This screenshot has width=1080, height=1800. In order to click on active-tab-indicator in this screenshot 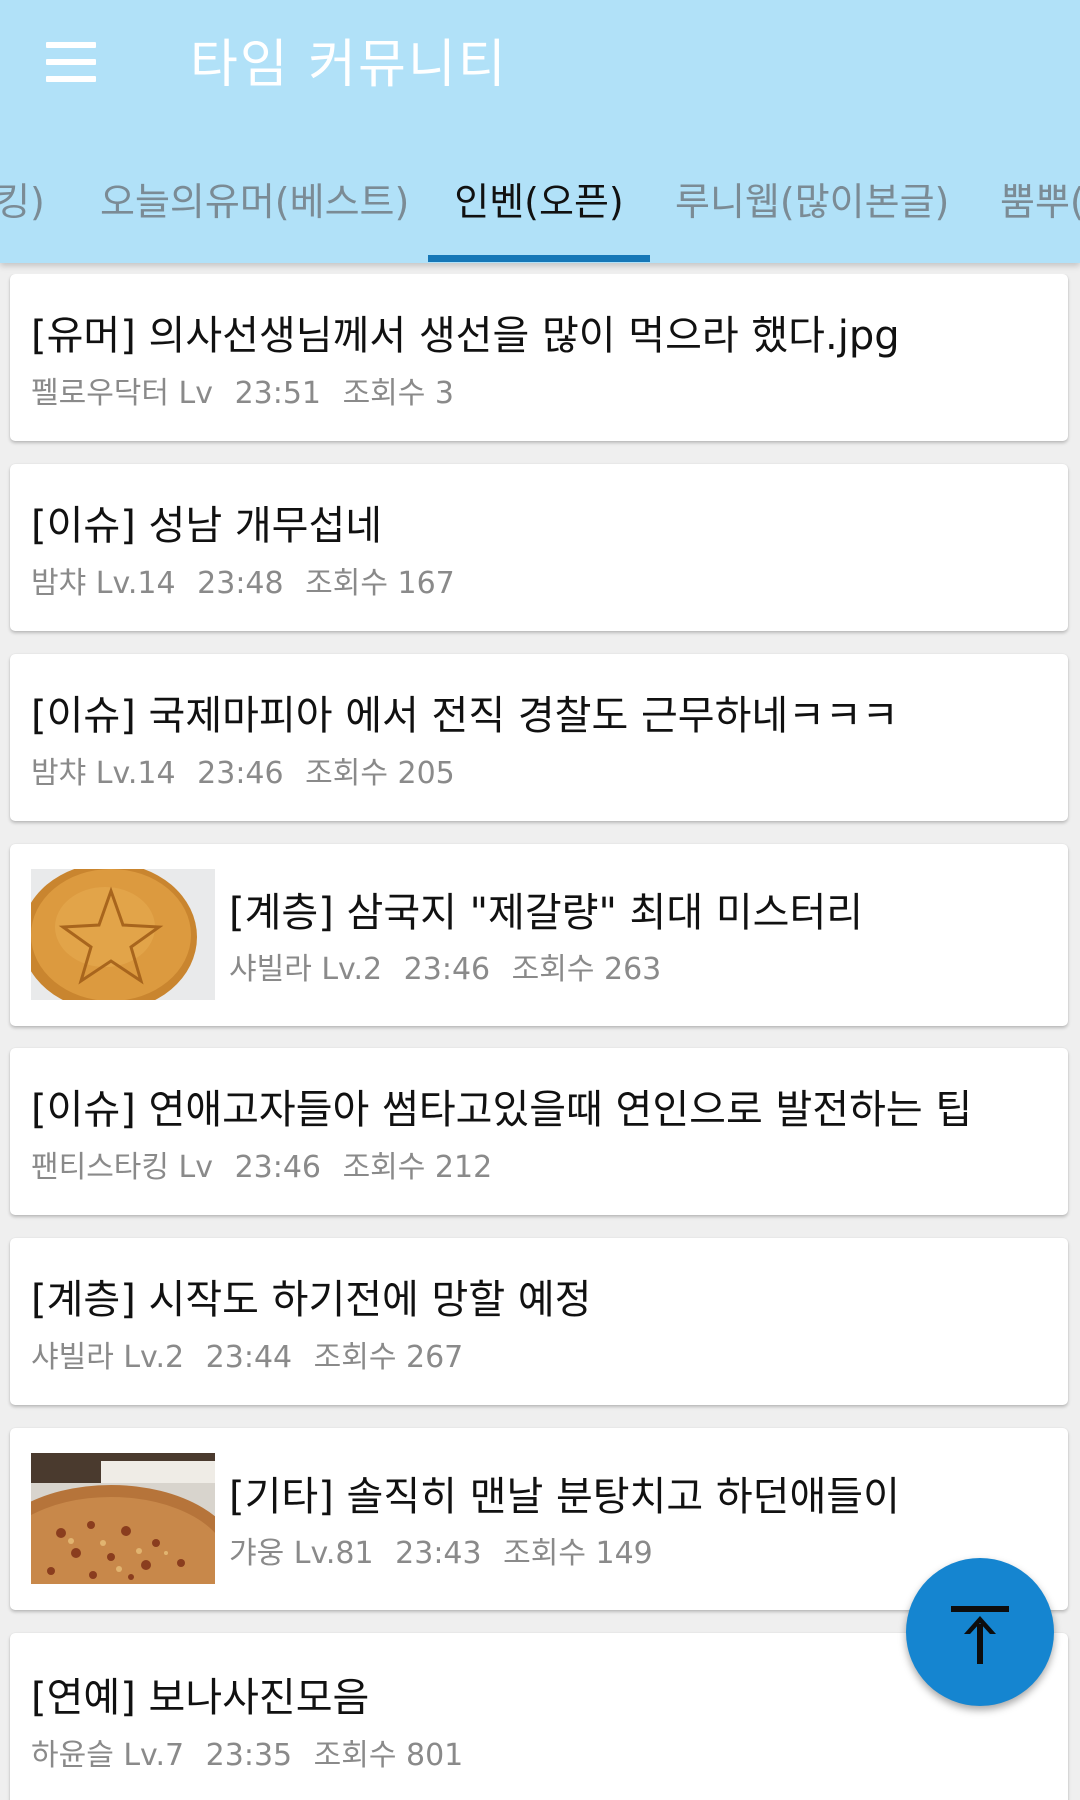, I will do `click(539, 258)`.